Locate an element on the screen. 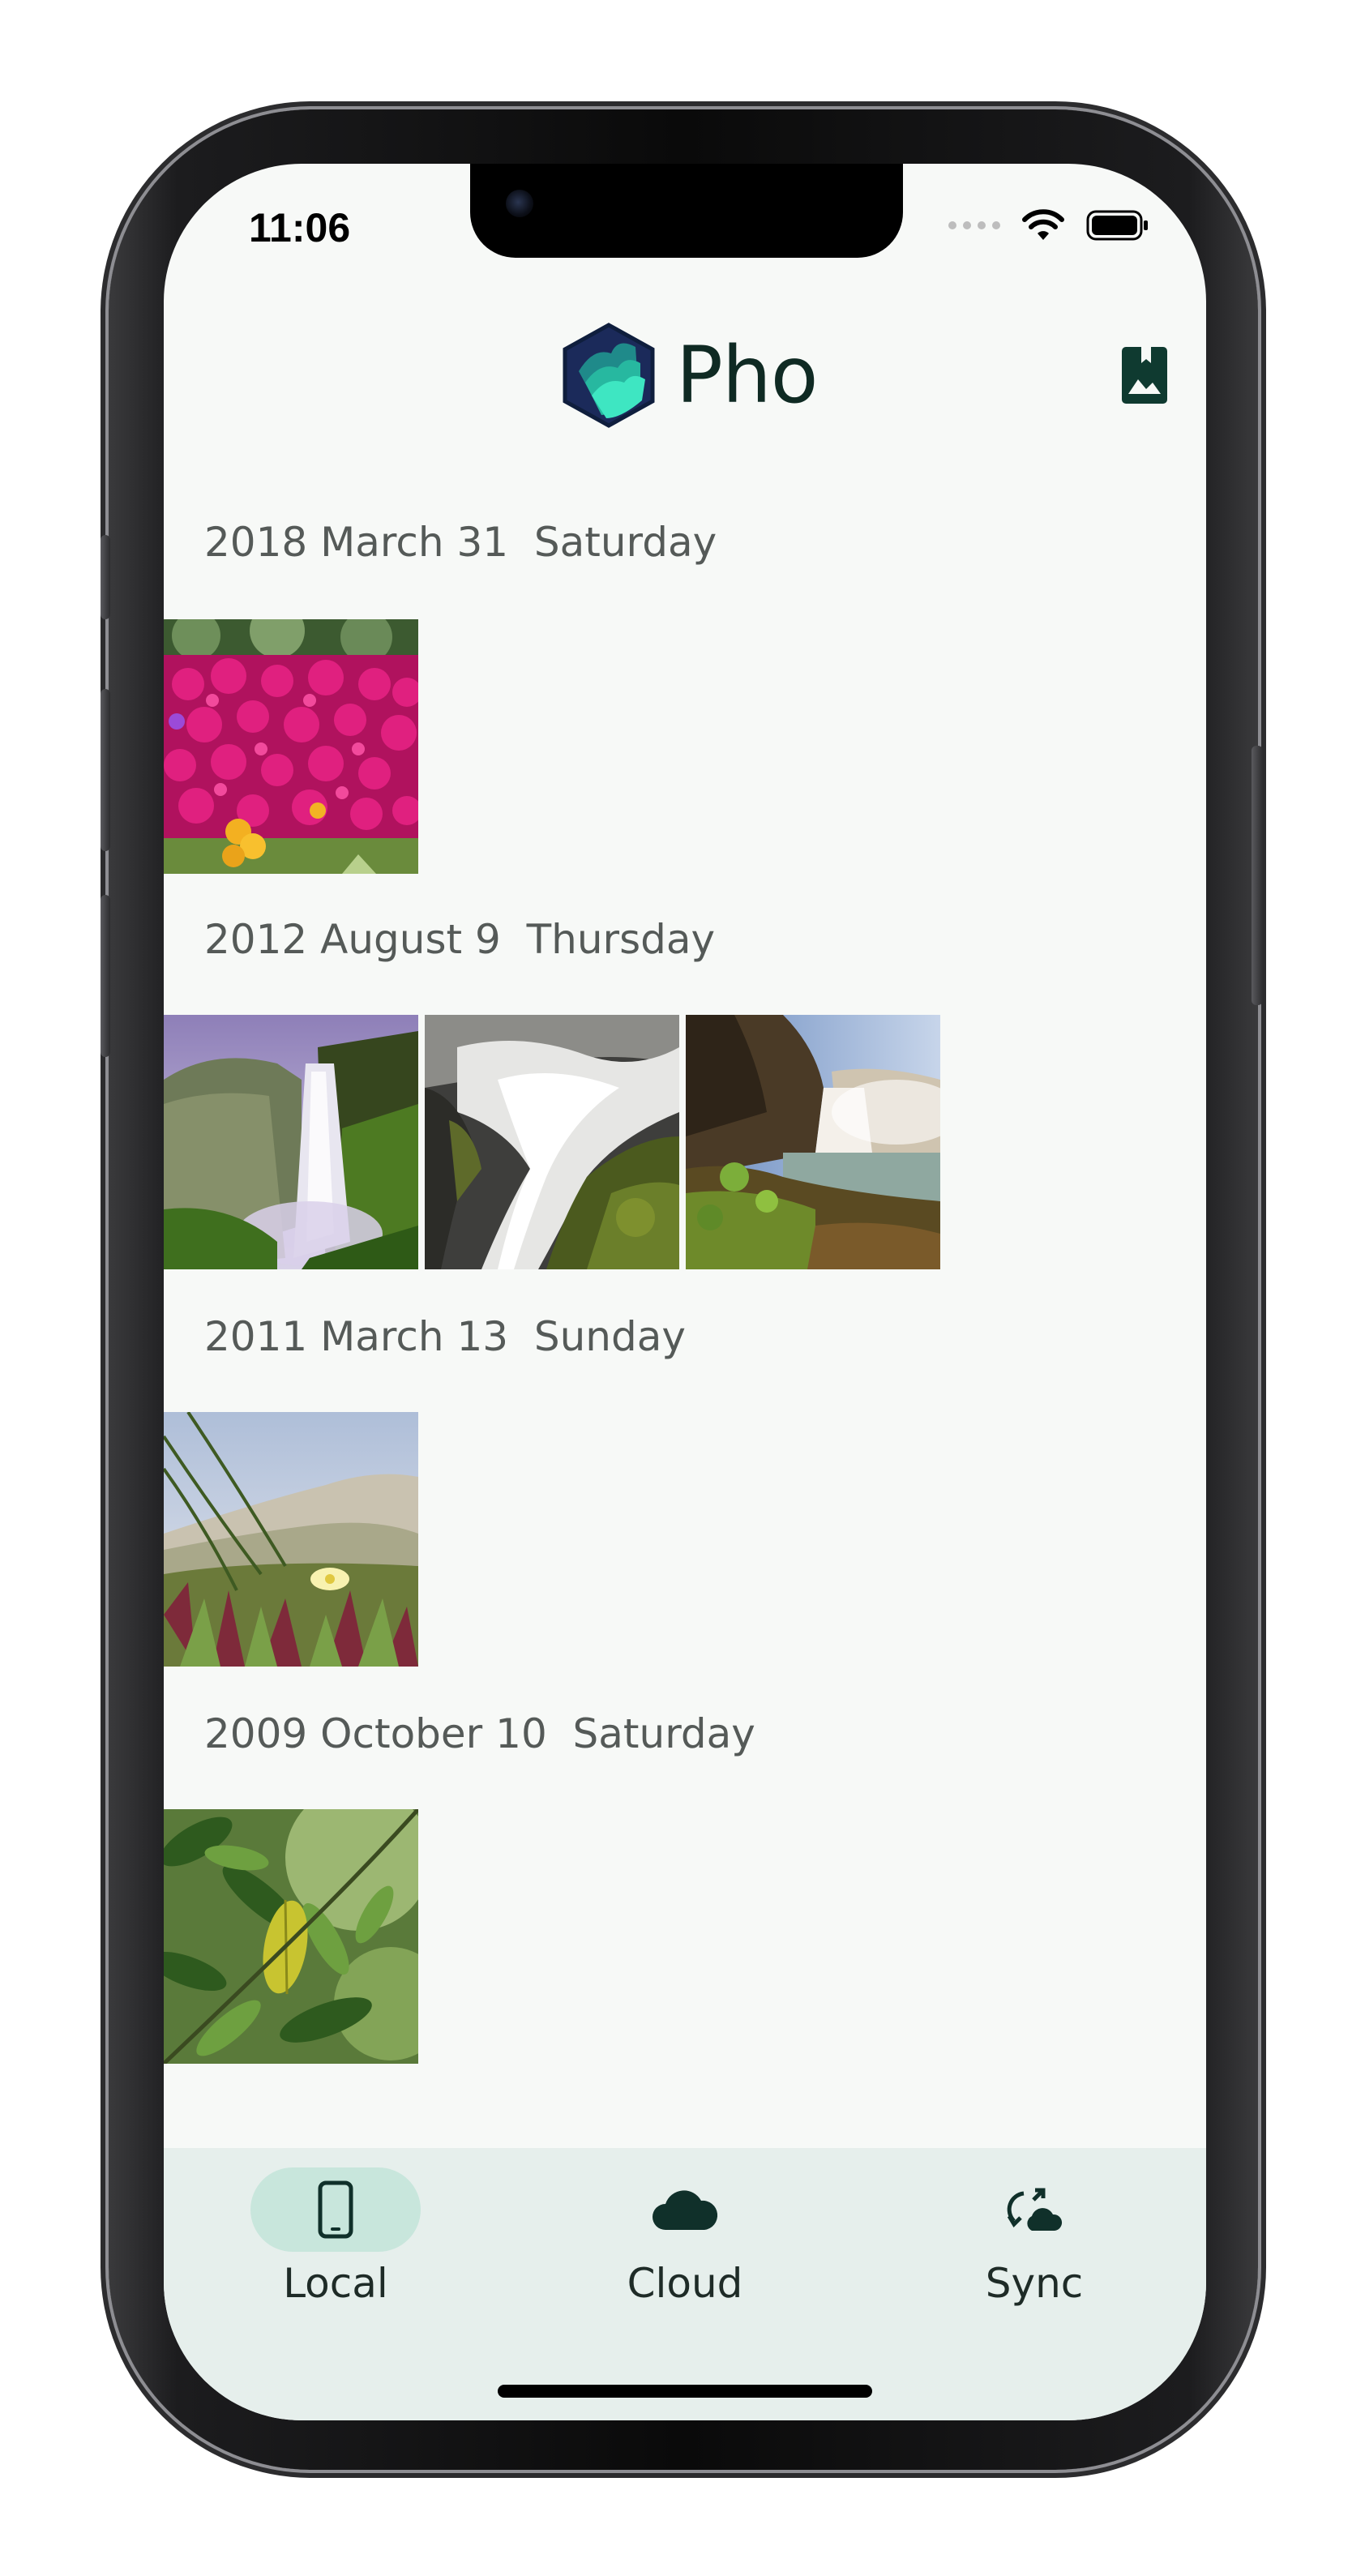 The image size is (1365, 2576). photo-bookmark-icon is located at coordinates (1144, 375).